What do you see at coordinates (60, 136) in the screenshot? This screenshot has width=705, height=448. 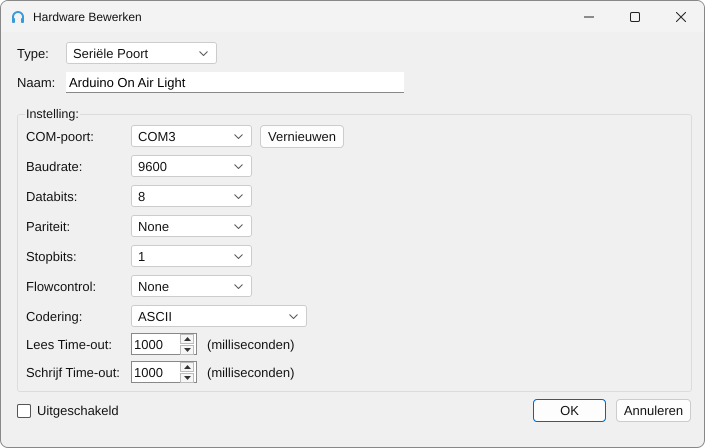 I see `field-label: COM-poort:` at bounding box center [60, 136].